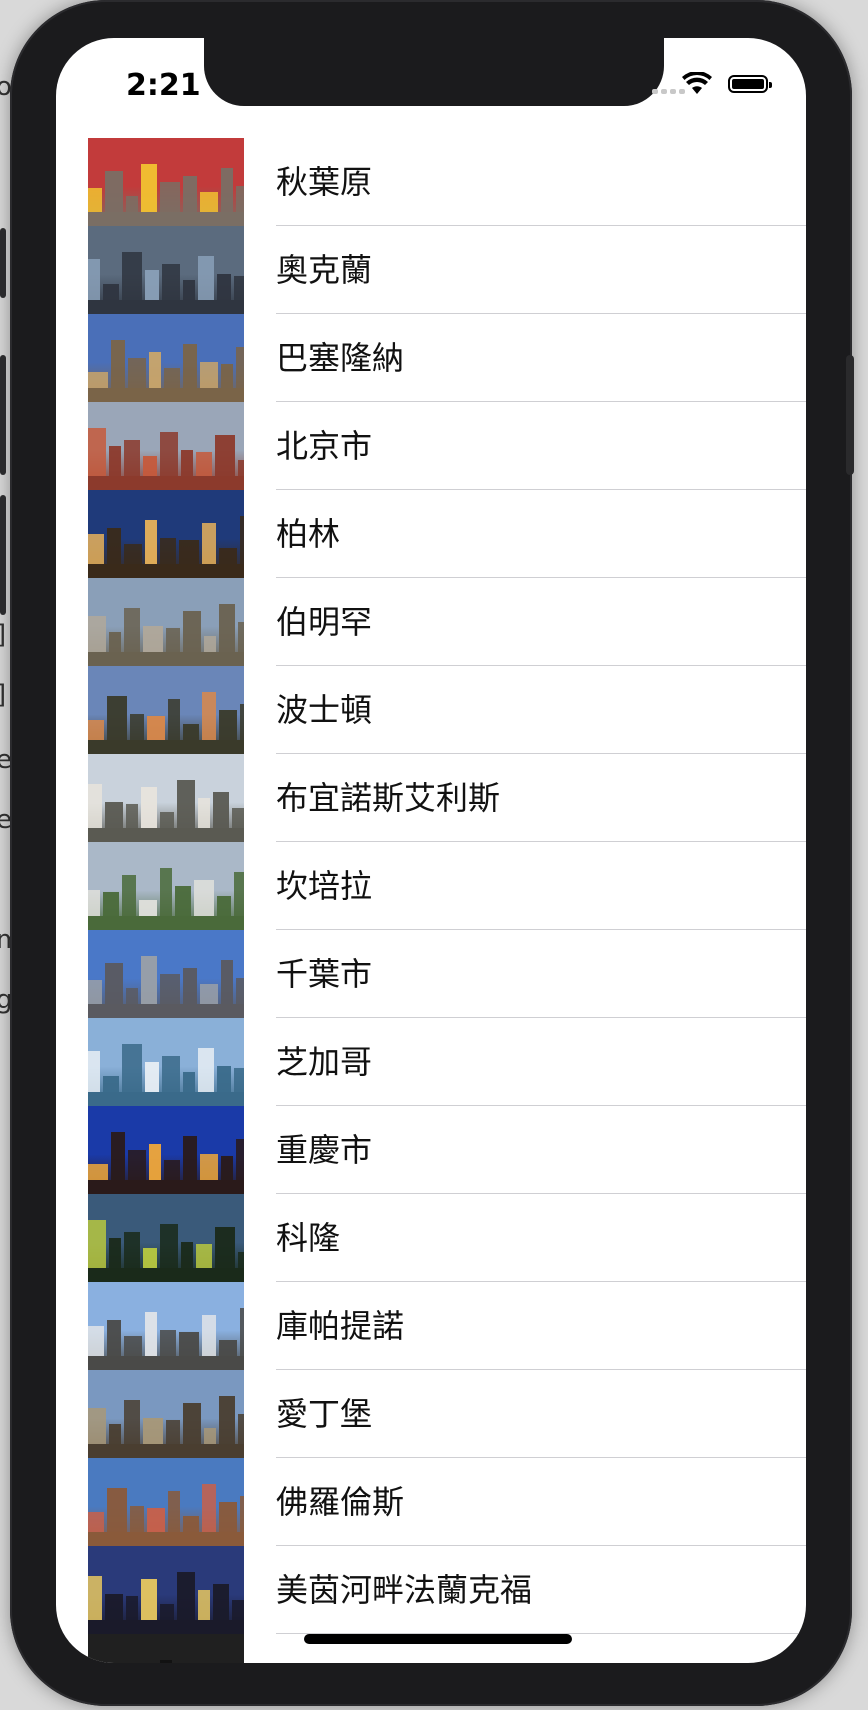 Image resolution: width=868 pixels, height=1710 pixels. What do you see at coordinates (324, 622) in the screenshot?
I see `city-name: 伯明罕` at bounding box center [324, 622].